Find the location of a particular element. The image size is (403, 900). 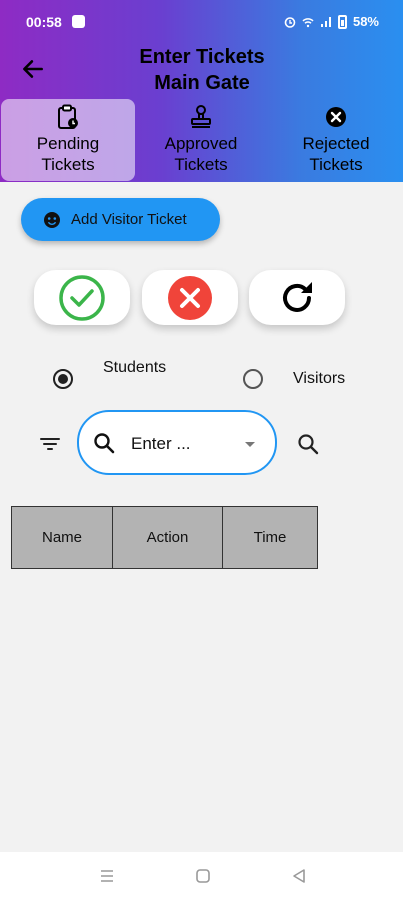

face-icon is located at coordinates (52, 219).